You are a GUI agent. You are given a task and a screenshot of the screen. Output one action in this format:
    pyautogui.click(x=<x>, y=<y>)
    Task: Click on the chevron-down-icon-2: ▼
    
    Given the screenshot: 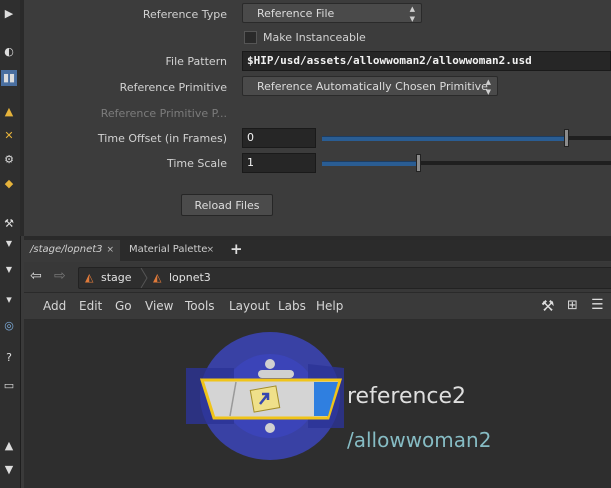 What is the action you would take?
    pyautogui.click(x=9, y=270)
    